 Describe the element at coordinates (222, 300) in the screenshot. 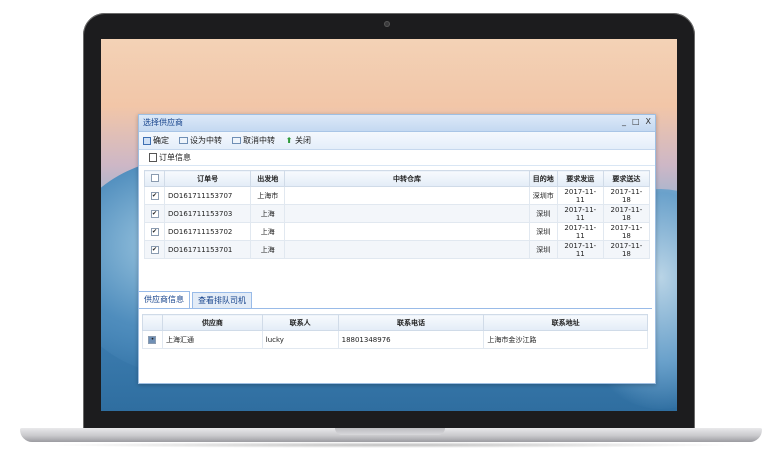

I see `tab-queued-drivers: 查看排队司机` at that location.